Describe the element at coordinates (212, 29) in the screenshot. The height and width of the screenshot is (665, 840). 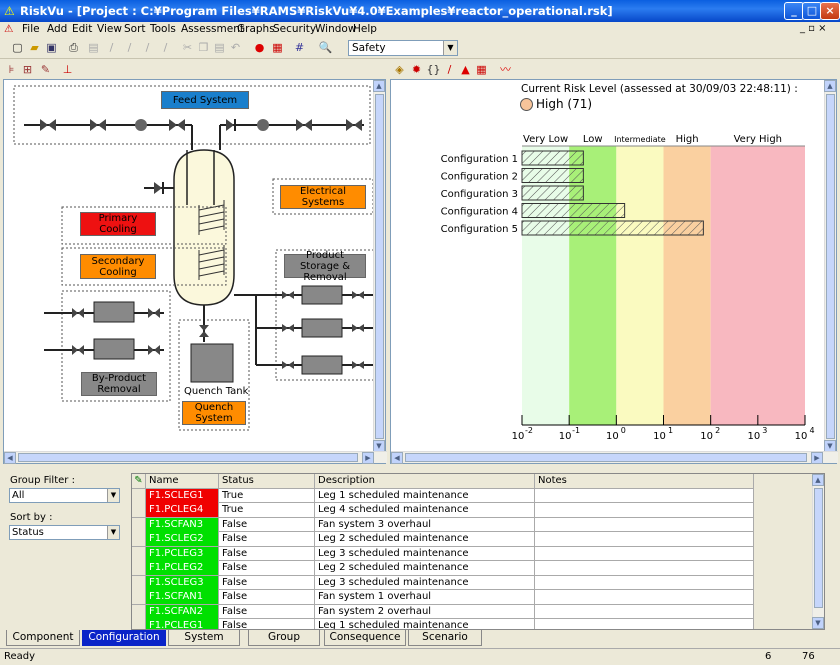
I see `menu-assessment: Assessment` at that location.